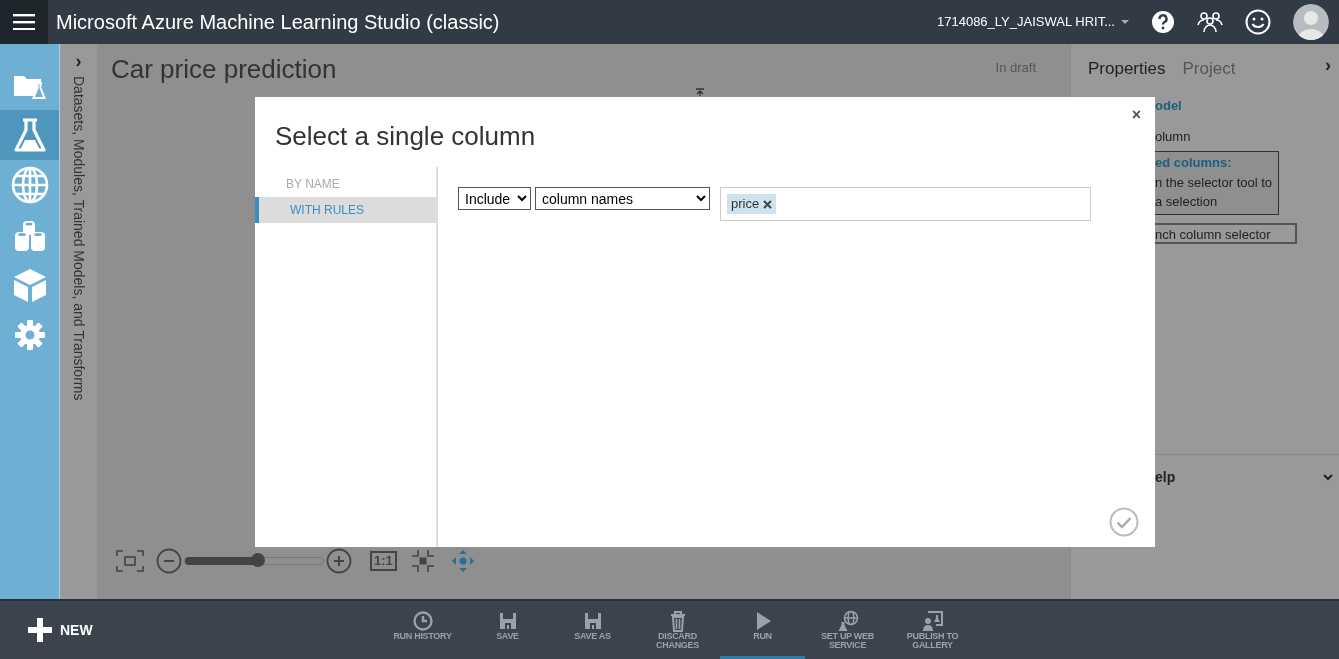  I want to click on collapse-button: ›, so click(1328, 65).